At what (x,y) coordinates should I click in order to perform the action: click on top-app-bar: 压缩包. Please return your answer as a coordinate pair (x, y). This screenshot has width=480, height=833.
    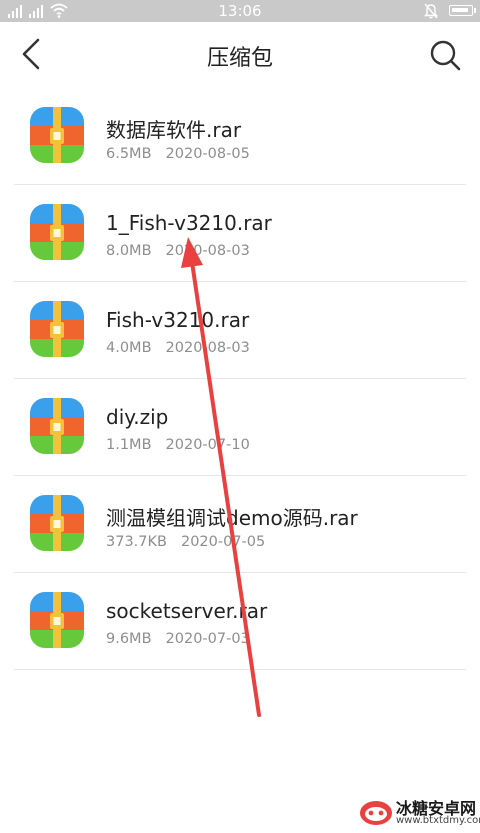
    Looking at the image, I should click on (240, 54).